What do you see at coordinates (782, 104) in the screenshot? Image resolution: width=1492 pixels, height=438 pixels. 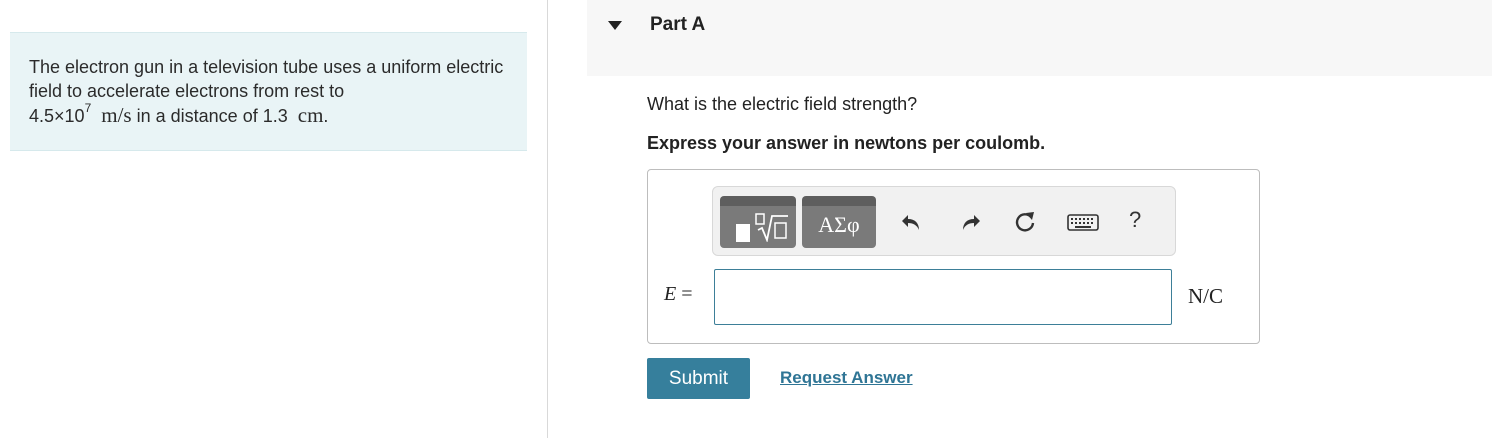 I see `question-text: What is the electric field strength?` at bounding box center [782, 104].